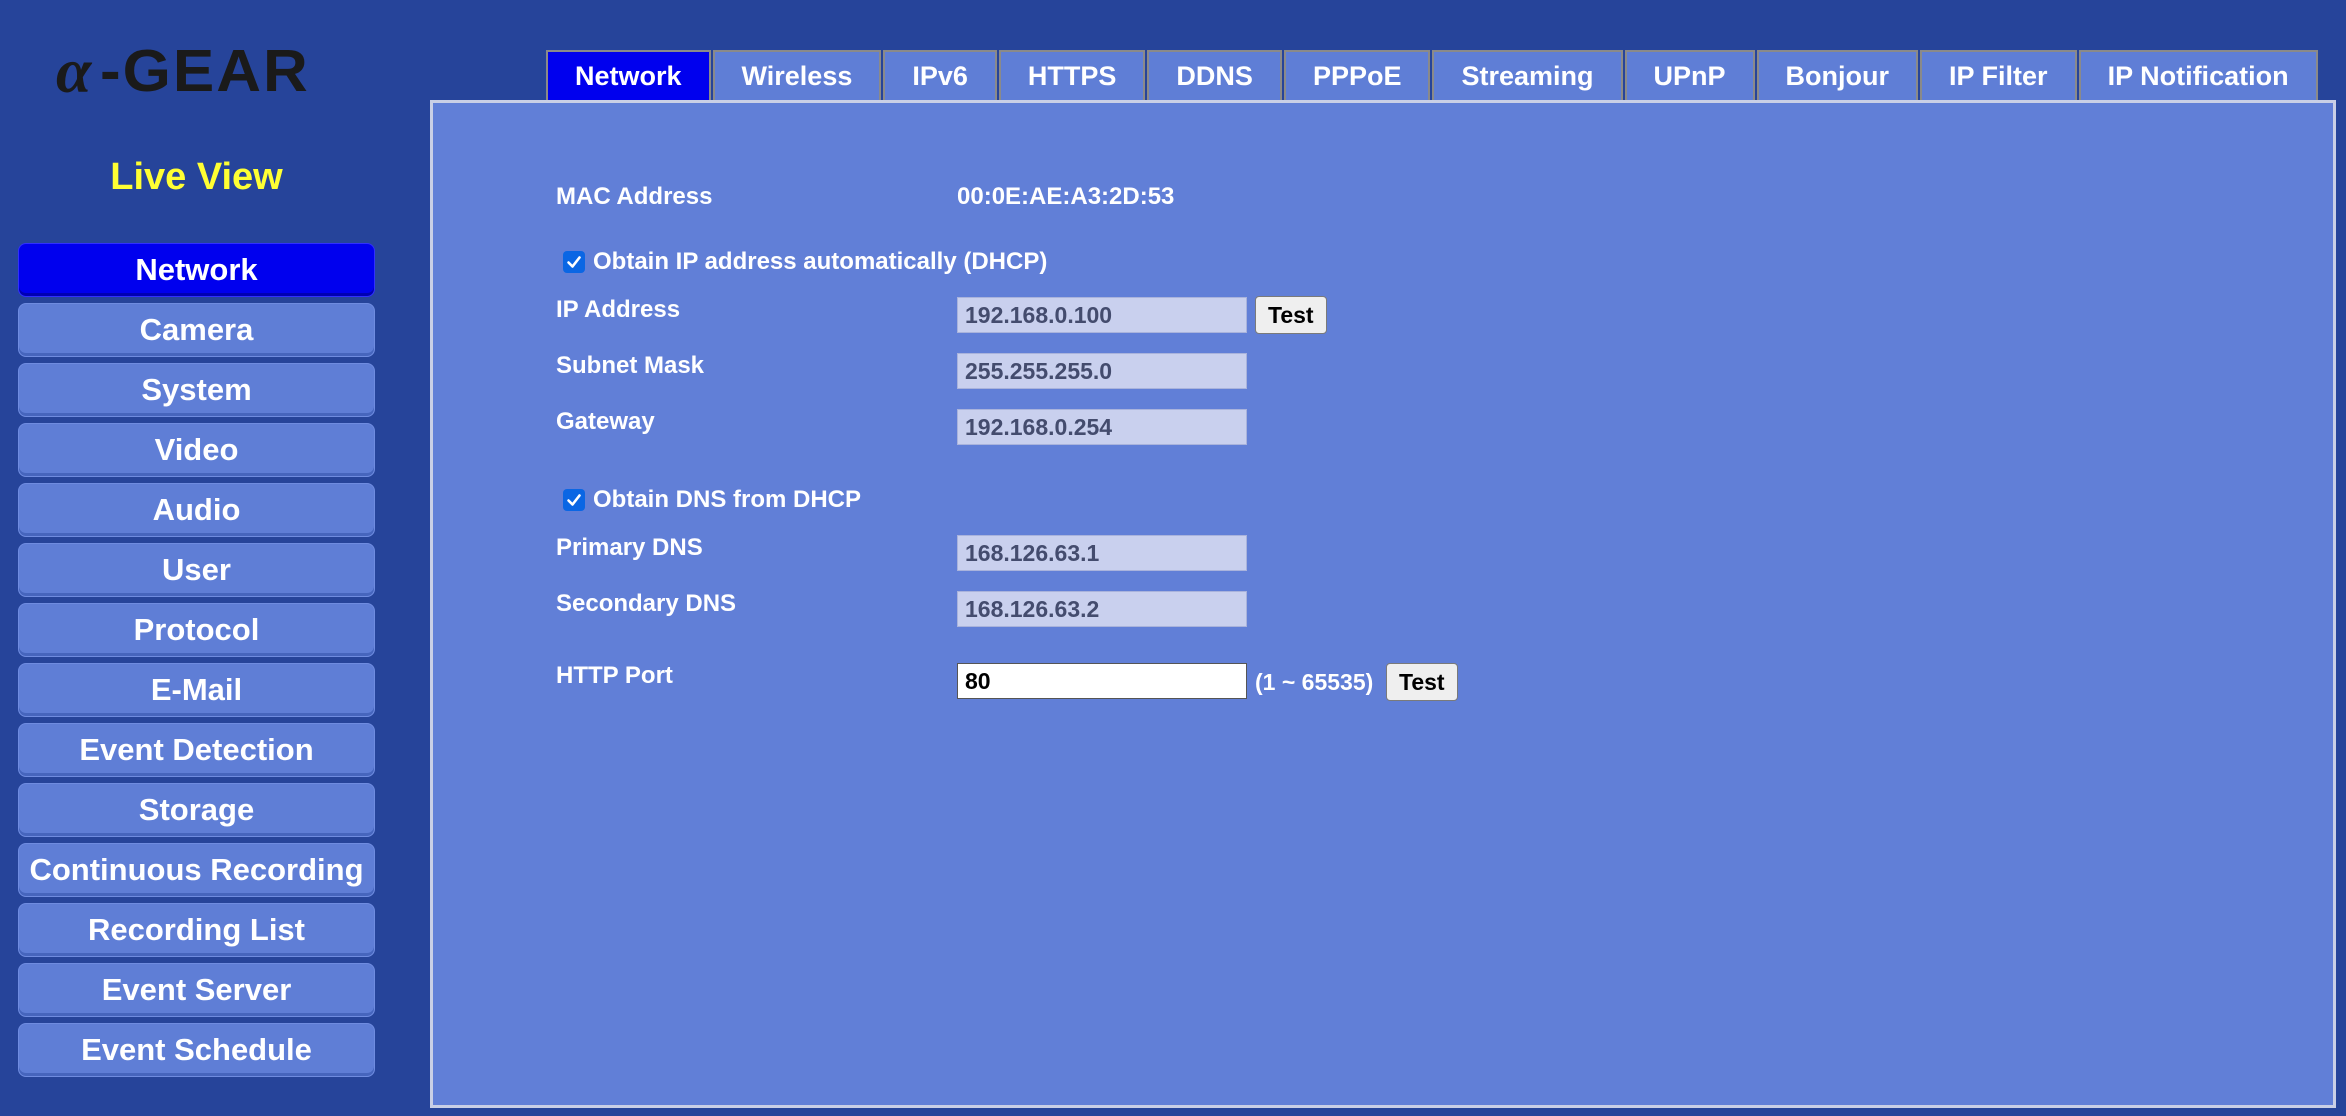 This screenshot has width=2346, height=1116. I want to click on svg-text: -GEAR, so click(205, 70).